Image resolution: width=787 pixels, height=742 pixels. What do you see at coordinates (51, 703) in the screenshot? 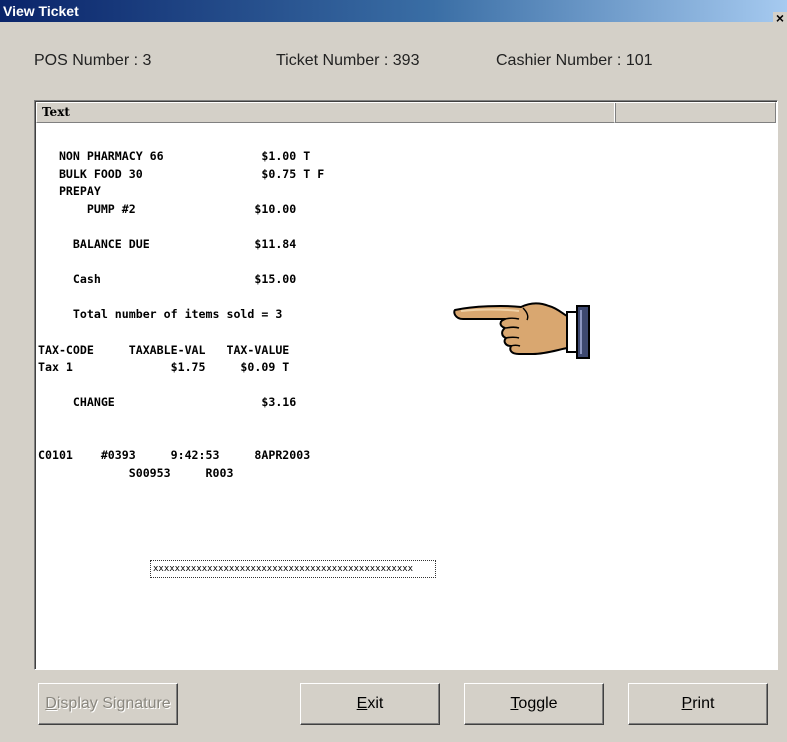
I see `display-signature-mnemonic: D` at bounding box center [51, 703].